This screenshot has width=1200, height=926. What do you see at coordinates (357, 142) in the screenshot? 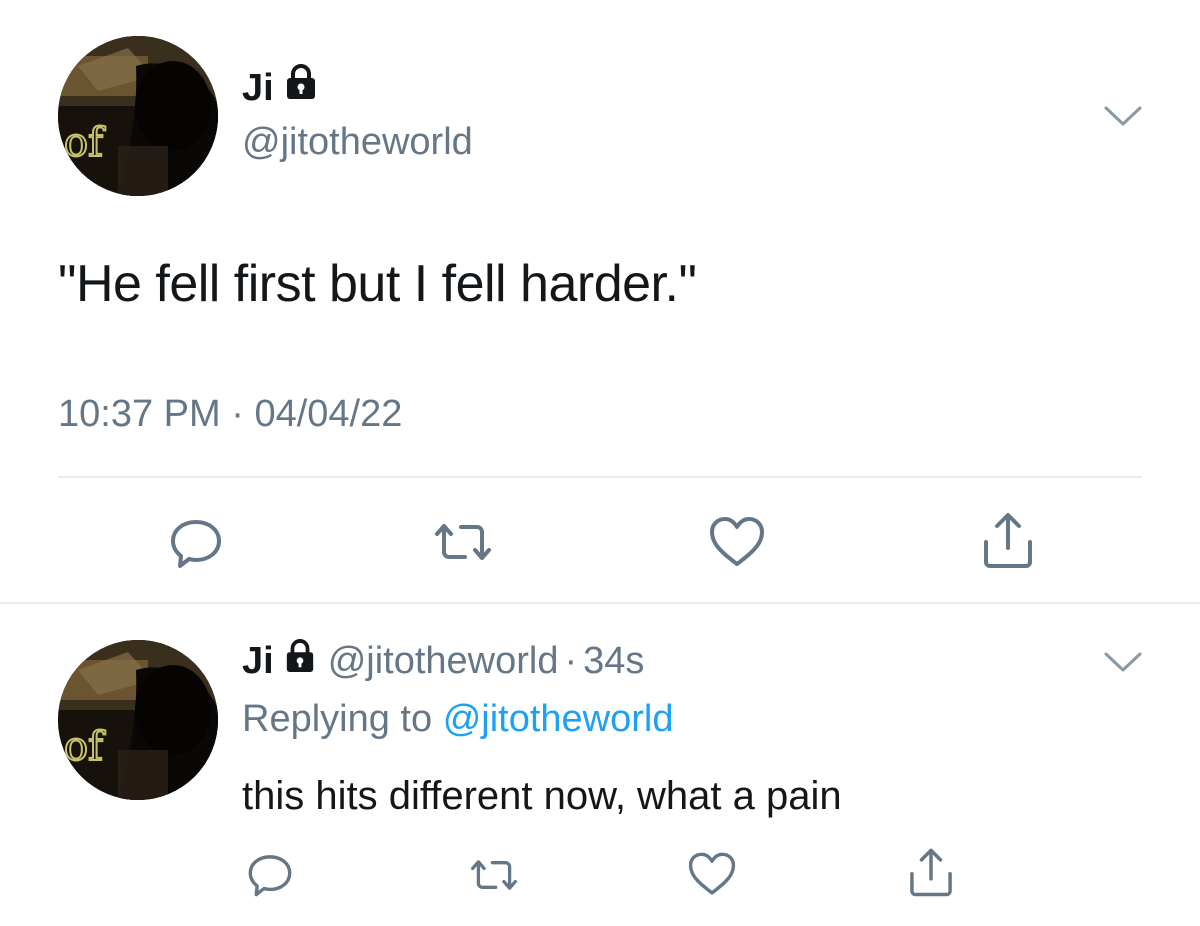
I see `author-handle: @jitotheworld` at bounding box center [357, 142].